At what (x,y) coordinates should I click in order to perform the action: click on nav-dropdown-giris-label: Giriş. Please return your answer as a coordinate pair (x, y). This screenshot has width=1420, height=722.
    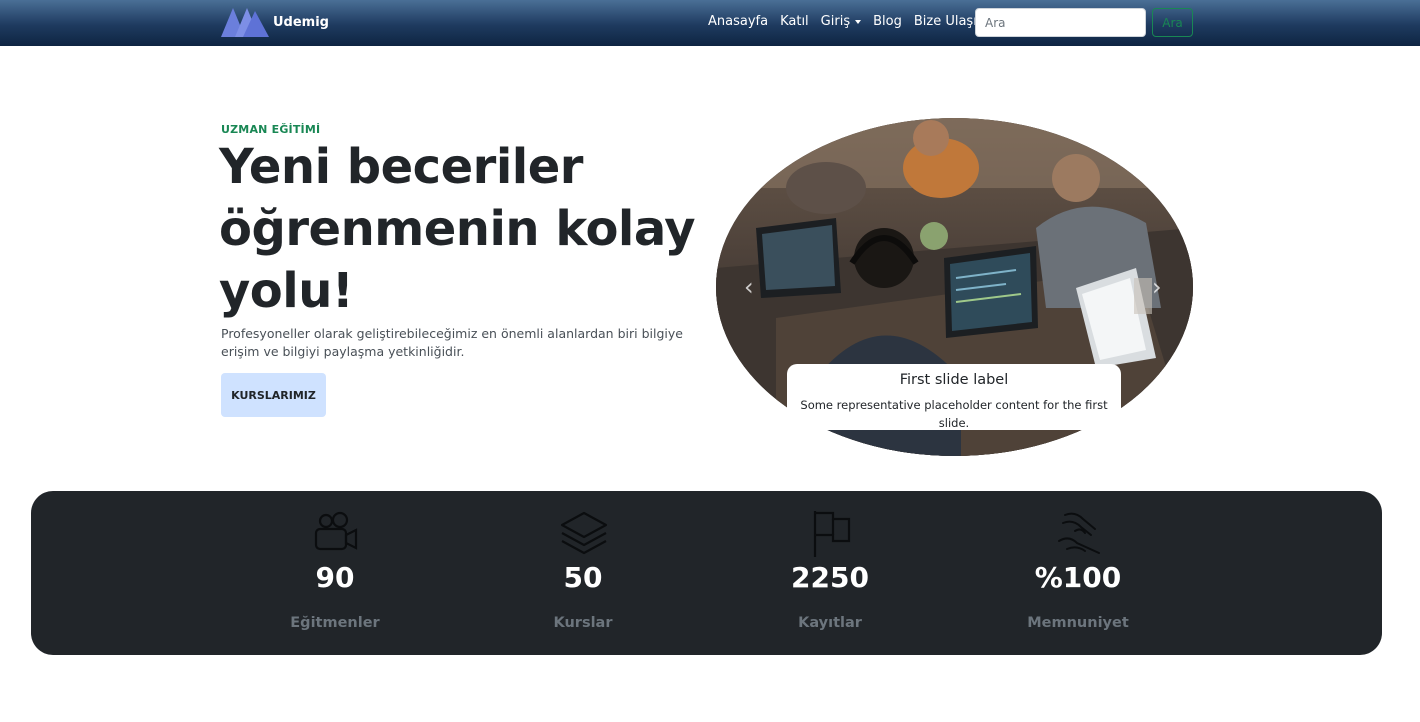
    Looking at the image, I should click on (835, 21).